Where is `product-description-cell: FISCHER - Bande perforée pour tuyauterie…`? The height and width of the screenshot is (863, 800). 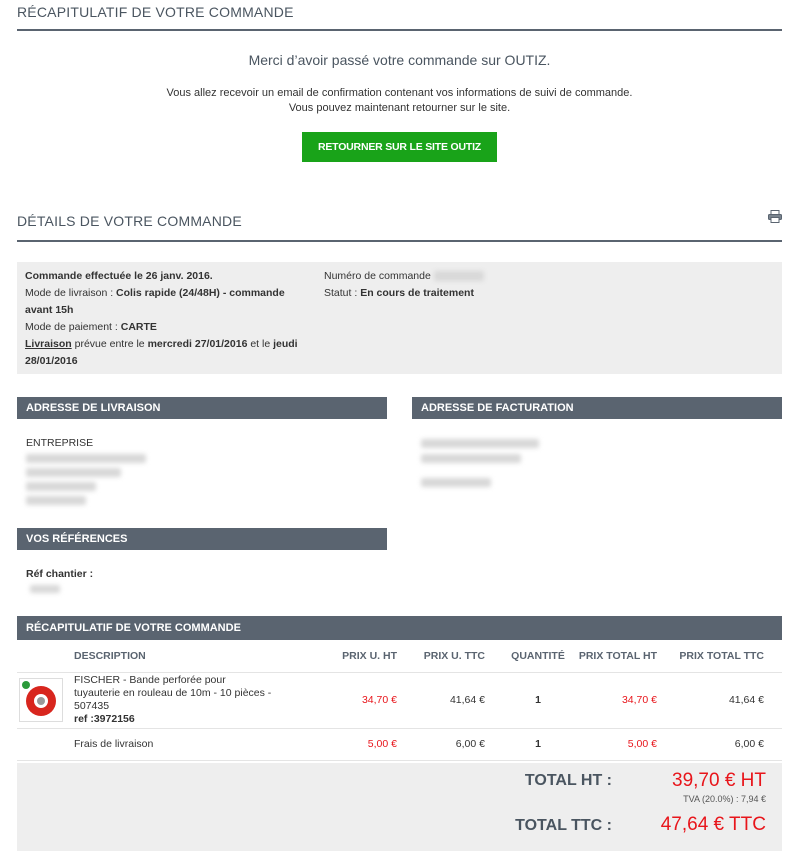
product-description-cell: FISCHER - Bande perforée pour tuyauterie… is located at coordinates (192, 700).